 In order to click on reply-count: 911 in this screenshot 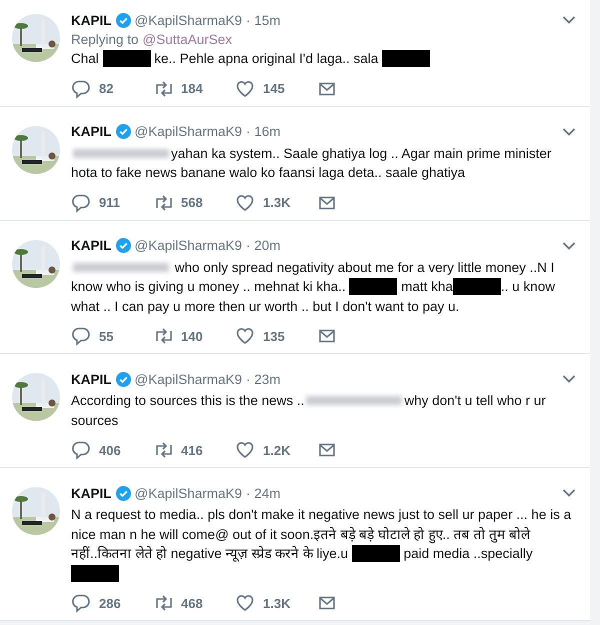, I will do `click(109, 202)`.